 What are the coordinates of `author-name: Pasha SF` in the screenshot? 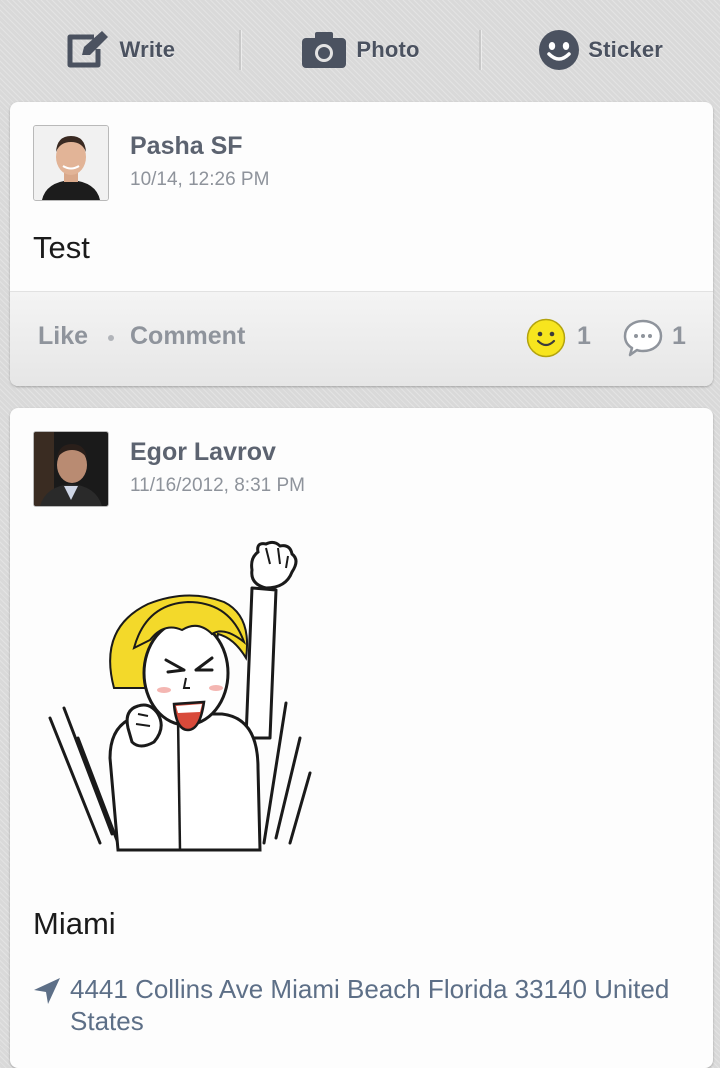 It's located at (186, 146).